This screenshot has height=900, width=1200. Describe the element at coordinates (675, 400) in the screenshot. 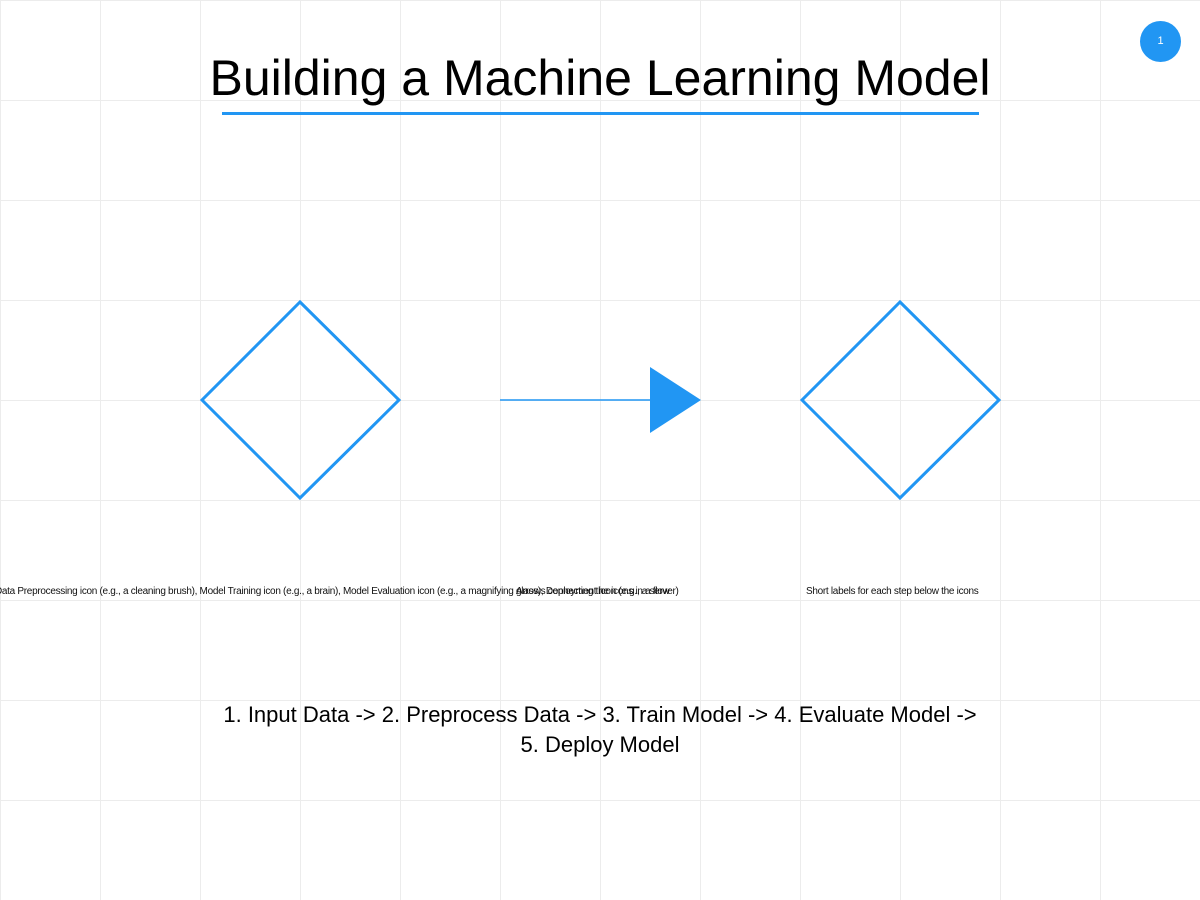

I see `arrow-head` at that location.